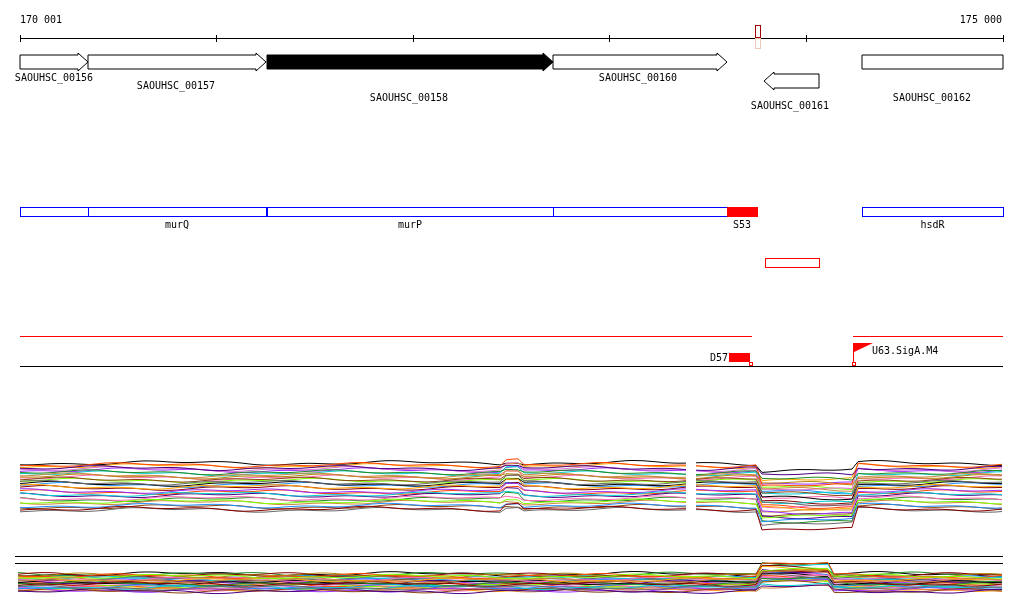 Image resolution: width=1024 pixels, height=611 pixels. What do you see at coordinates (741, 359) in the screenshot?
I see `signal-block` at bounding box center [741, 359].